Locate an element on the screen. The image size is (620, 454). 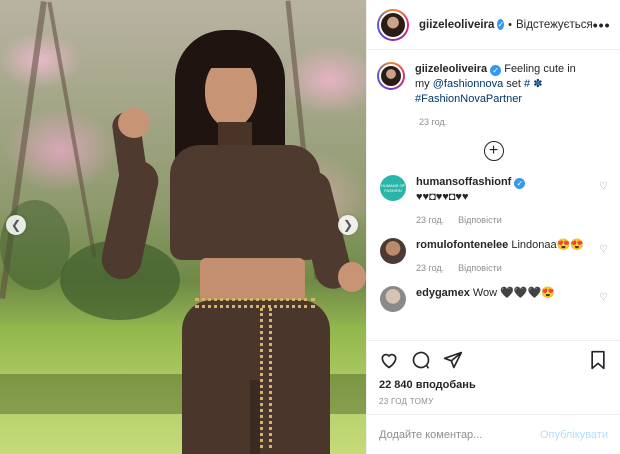
username-link: giizeleoliveira is located at coordinates (456, 25).